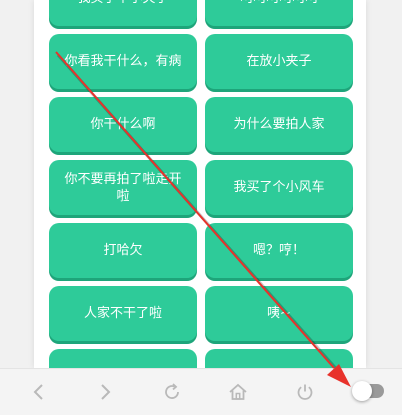  What do you see at coordinates (123, 358) in the screenshot?
I see `sound-button: 哈哈哈` at bounding box center [123, 358].